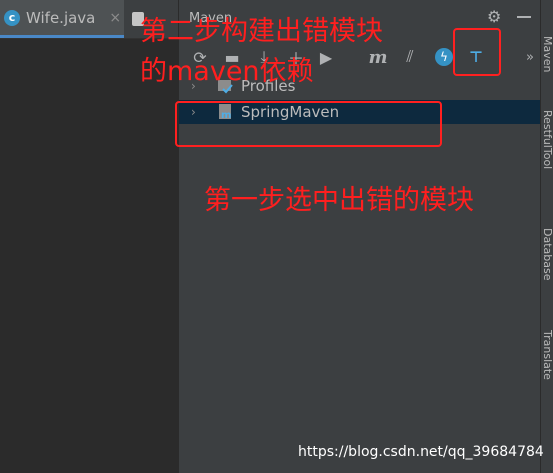 Image resolution: width=553 pixels, height=473 pixels. What do you see at coordinates (547, 366) in the screenshot?
I see `stripe-tab-translate: Translate` at bounding box center [547, 366].